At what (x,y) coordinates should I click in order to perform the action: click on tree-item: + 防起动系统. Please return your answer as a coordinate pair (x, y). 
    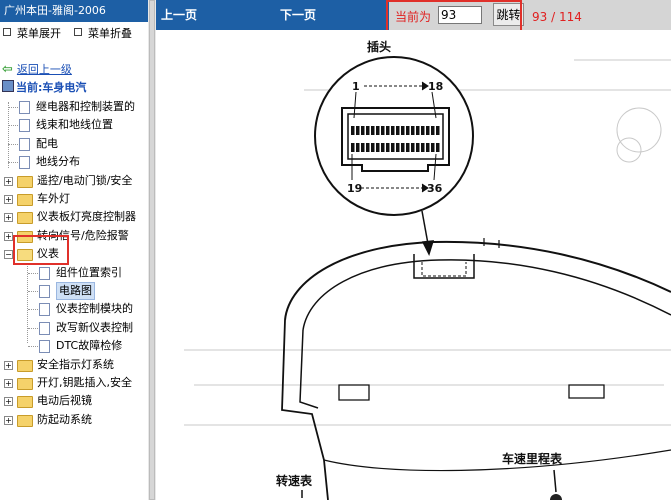
    Looking at the image, I should click on (74, 420).